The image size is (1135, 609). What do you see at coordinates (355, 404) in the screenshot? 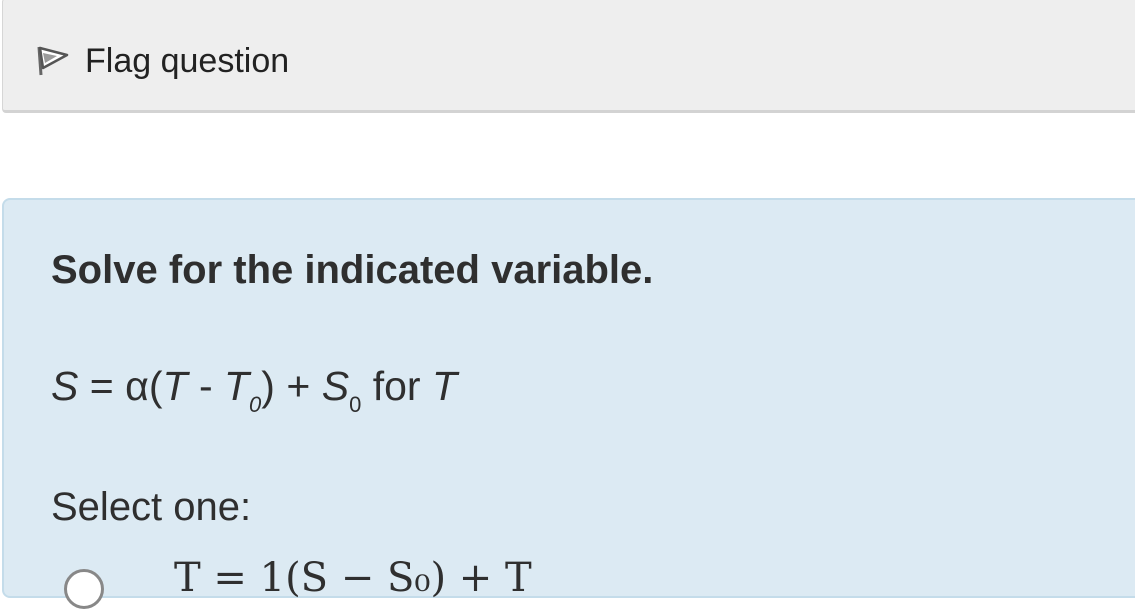
I see `eq-s0-sub: 0` at bounding box center [355, 404].